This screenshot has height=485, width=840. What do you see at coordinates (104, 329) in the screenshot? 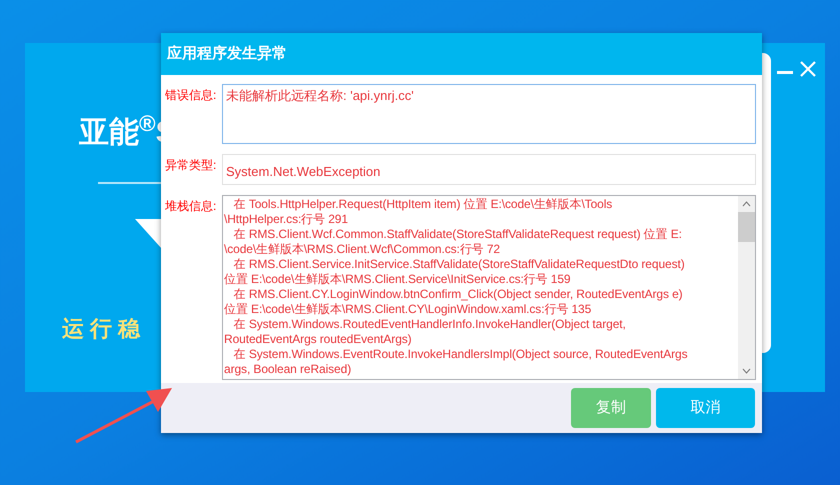
I see `slogan-text: 运行稳` at bounding box center [104, 329].